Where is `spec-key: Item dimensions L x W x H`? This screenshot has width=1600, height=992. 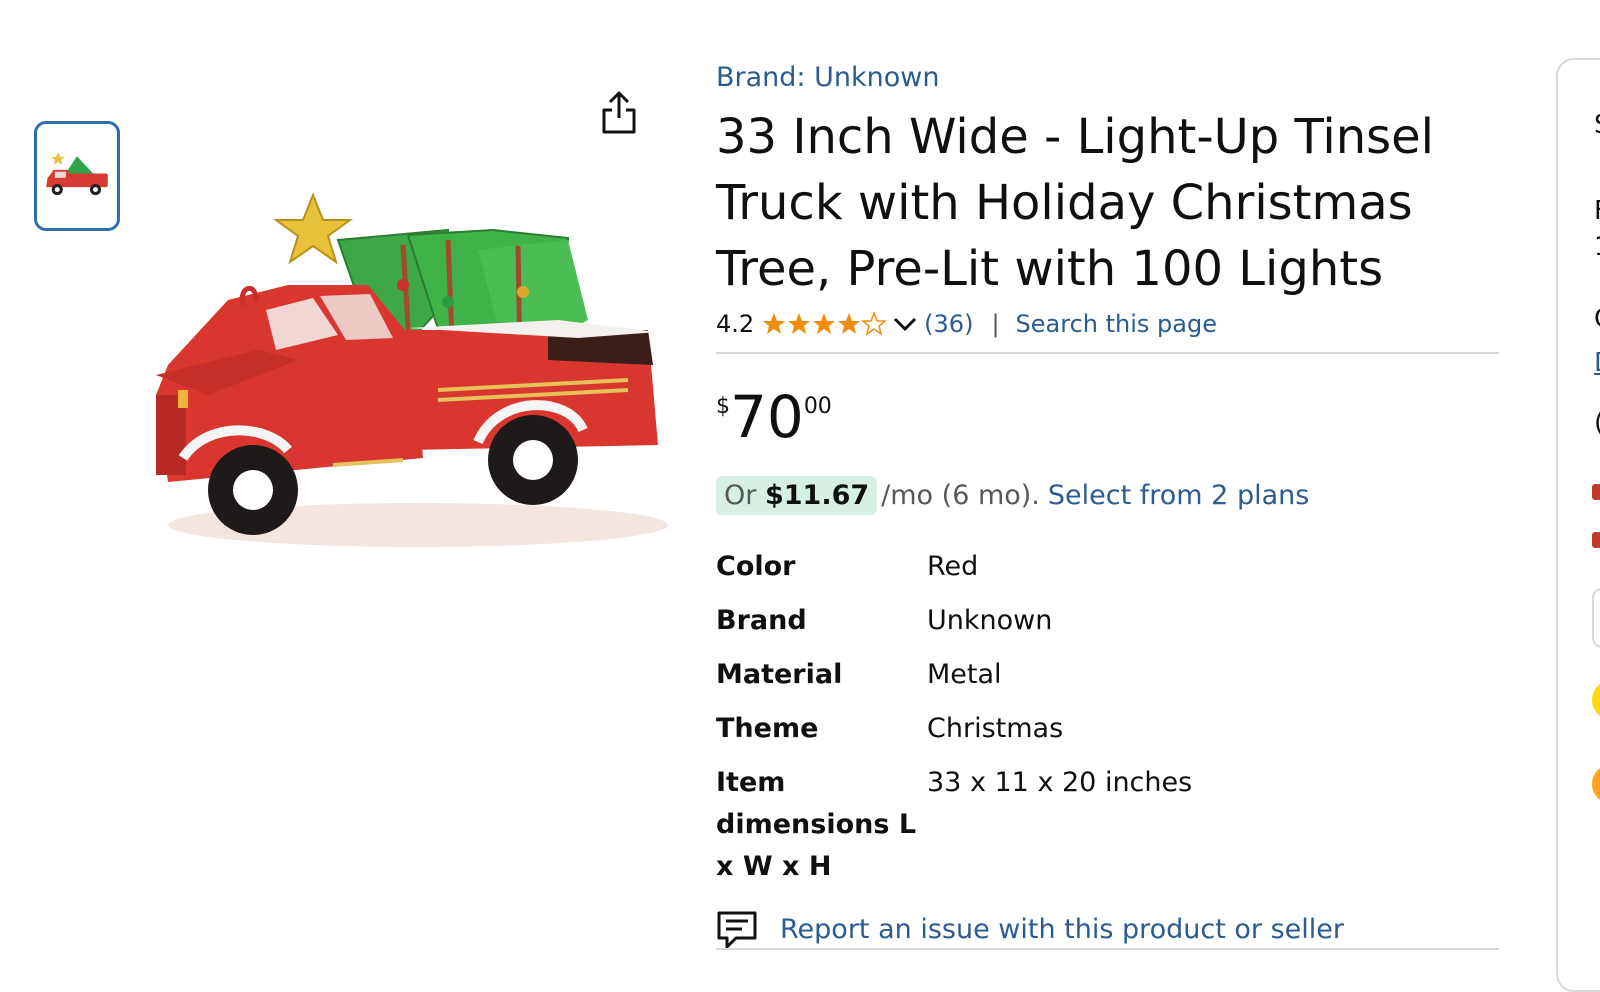
spec-key: Item dimensions L x W x H is located at coordinates (816, 824).